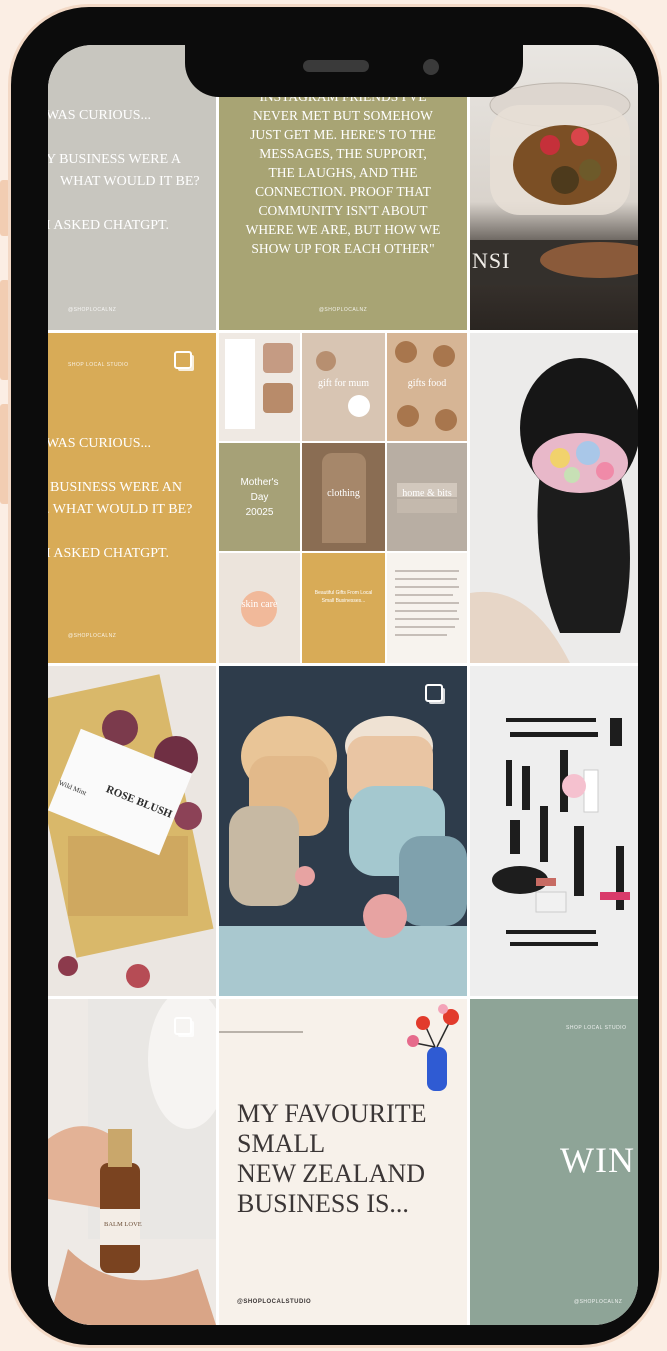  What do you see at coordinates (343, 494) in the screenshot?
I see `collage-label: clothing` at bounding box center [343, 494].